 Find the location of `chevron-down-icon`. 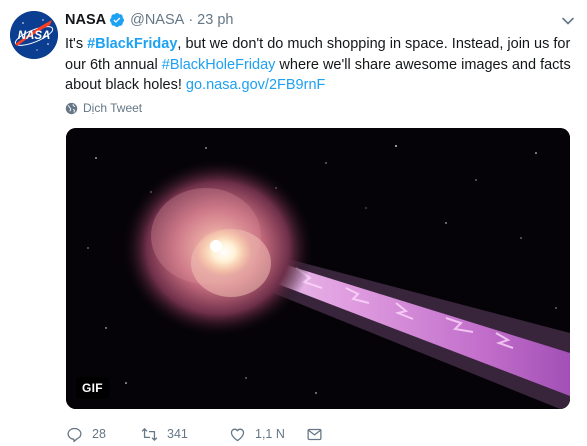

chevron-down-icon is located at coordinates (568, 21).